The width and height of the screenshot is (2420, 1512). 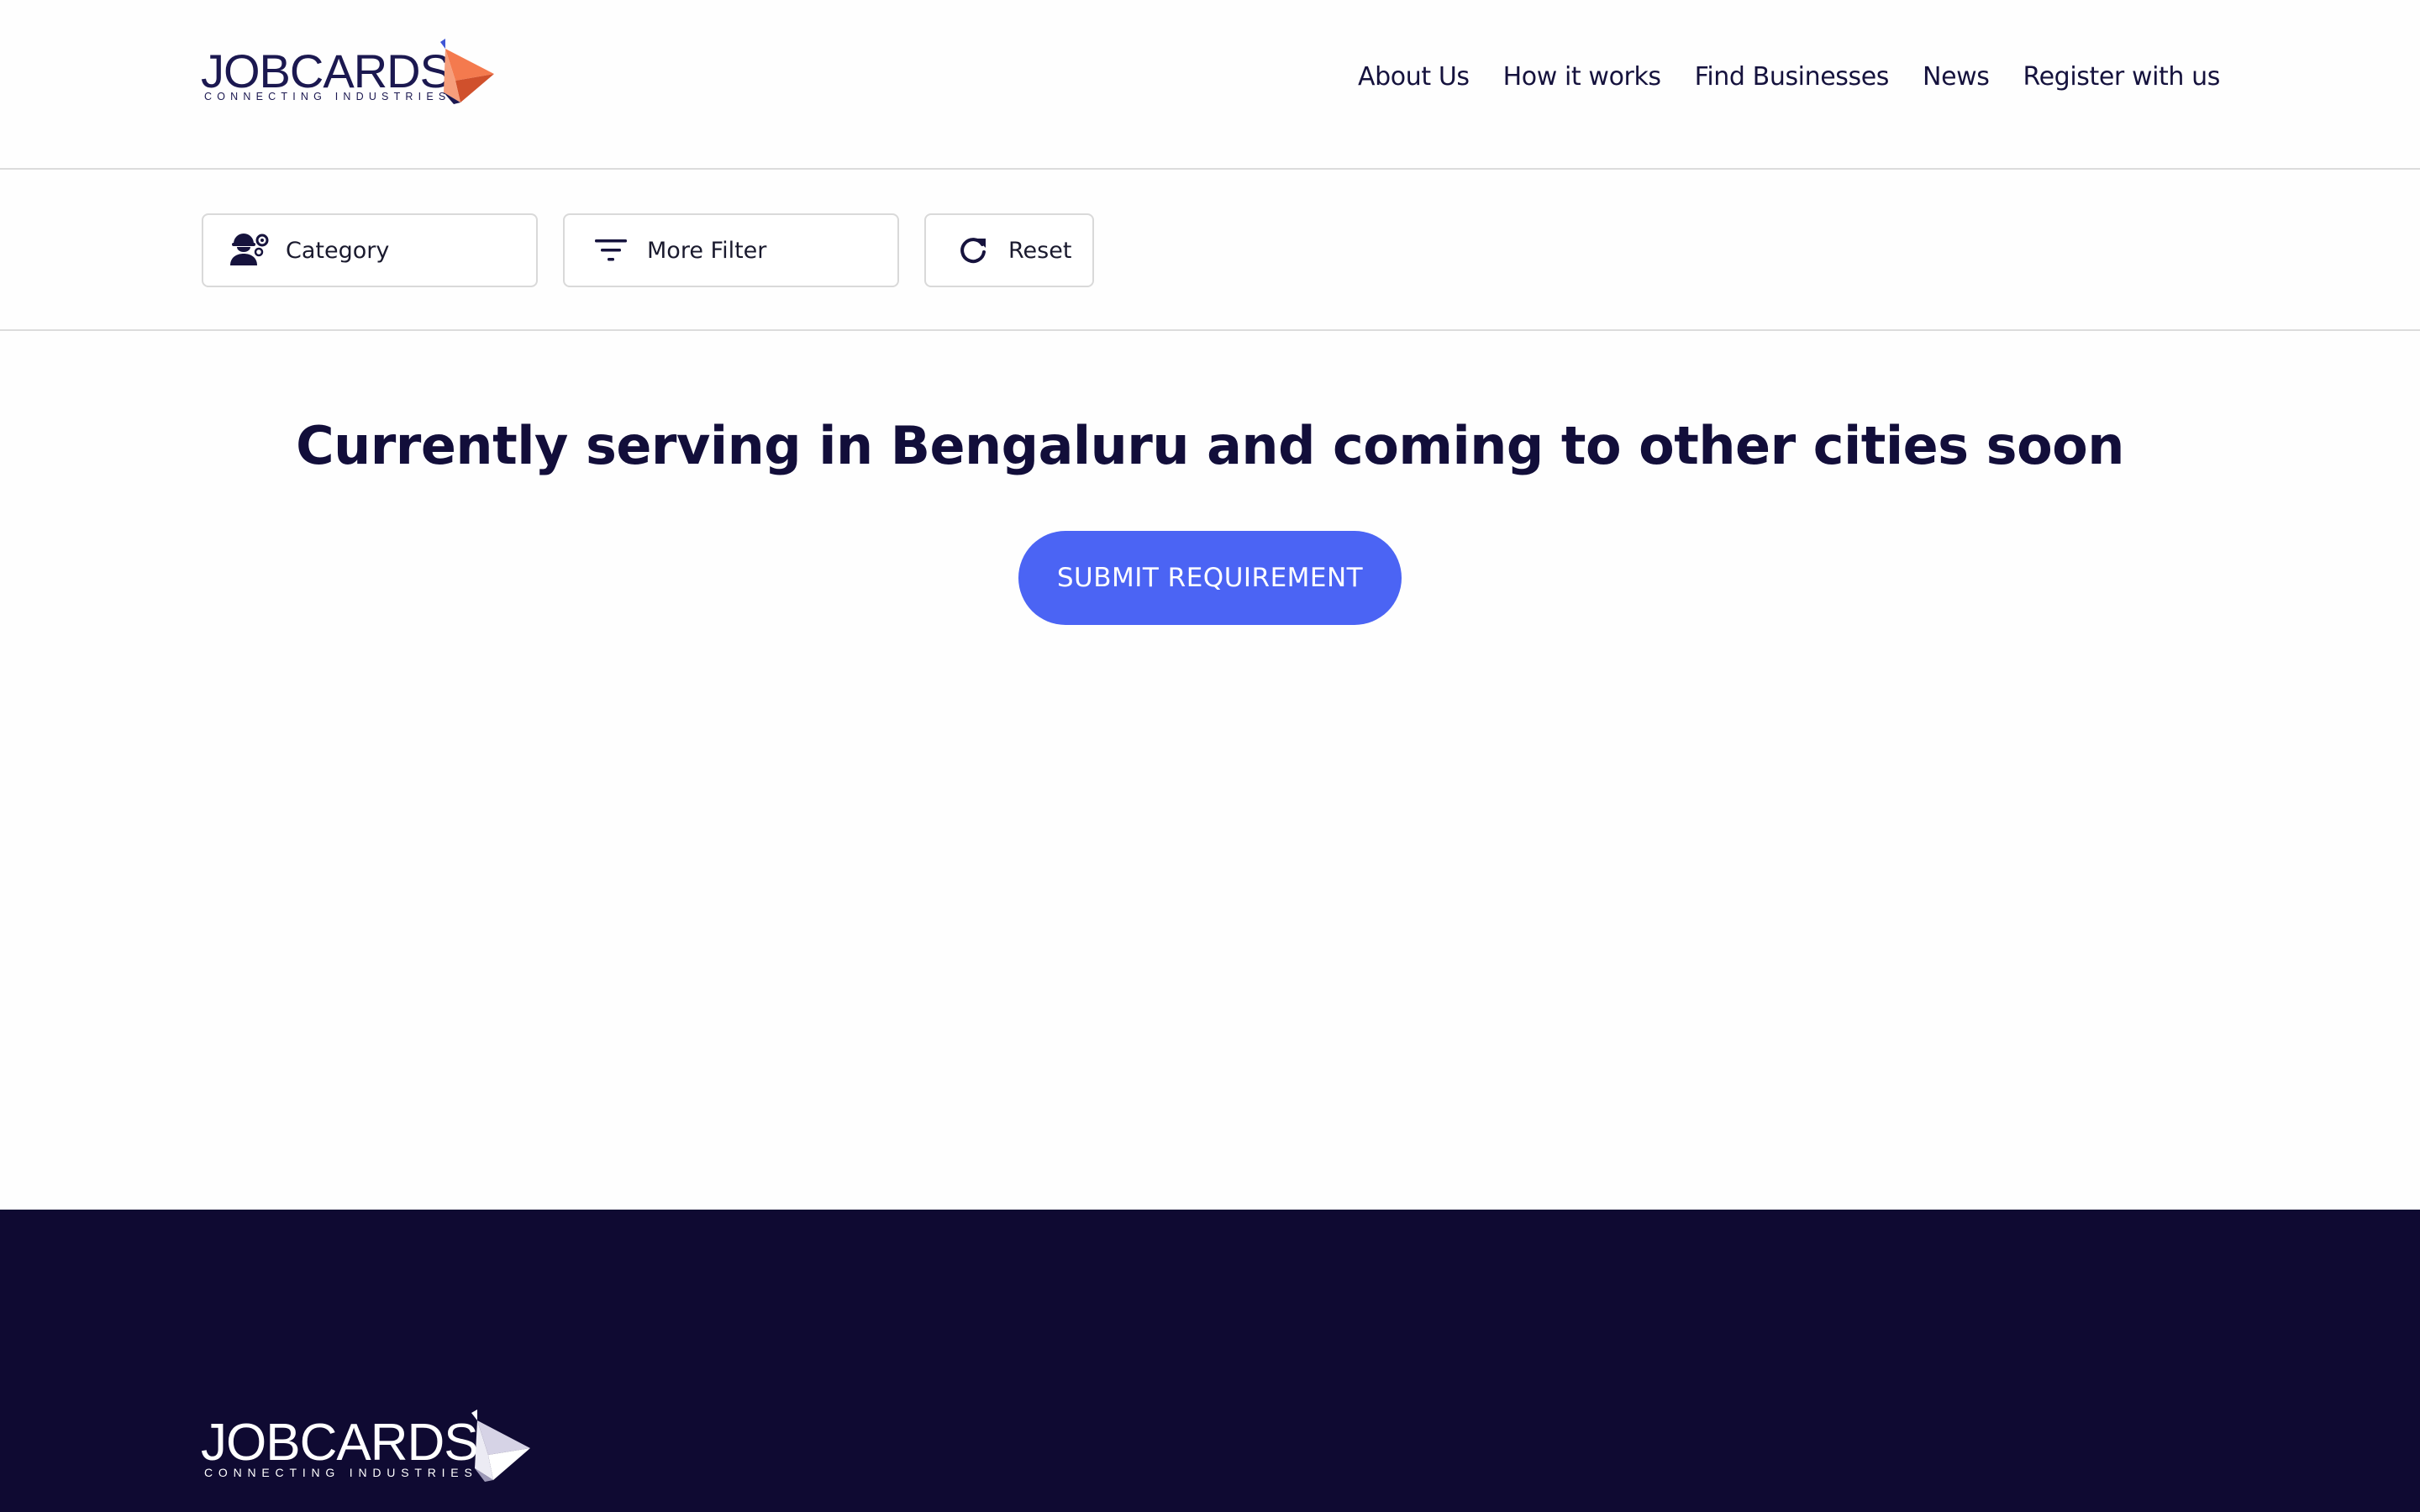 What do you see at coordinates (611, 250) in the screenshot?
I see `filter-lines-icon` at bounding box center [611, 250].